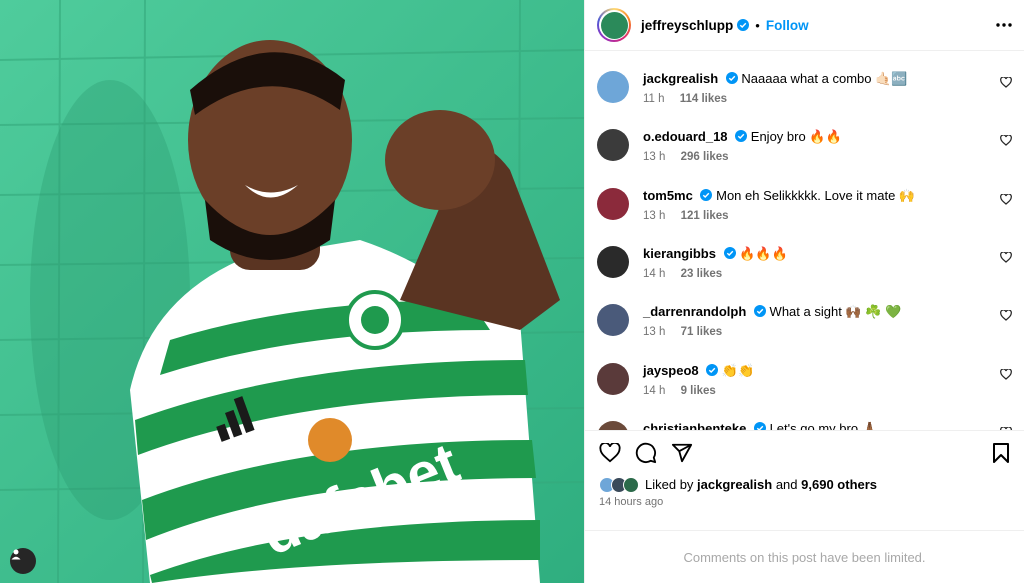  Describe the element at coordinates (619, 484) in the screenshot. I see `liker-avatars` at that location.